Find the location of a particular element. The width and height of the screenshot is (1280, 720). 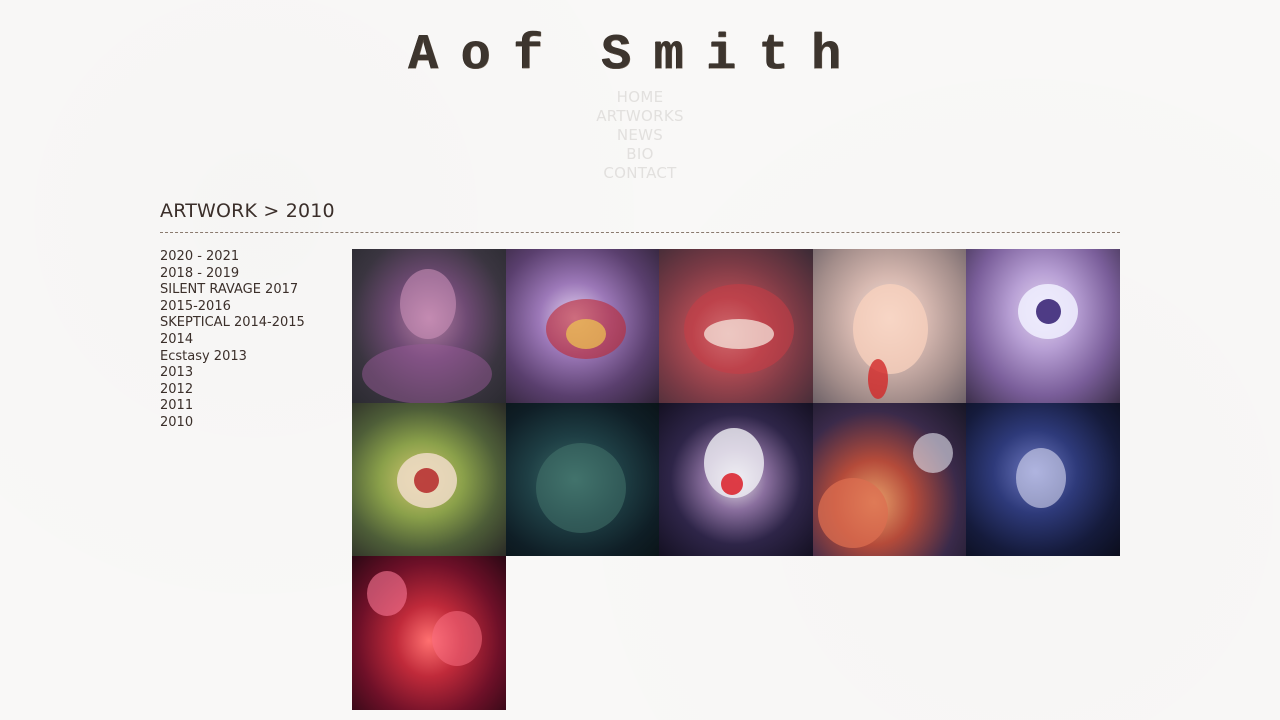

year-link-ecstasy-2013: Ecstasy 2013 is located at coordinates (250, 357).